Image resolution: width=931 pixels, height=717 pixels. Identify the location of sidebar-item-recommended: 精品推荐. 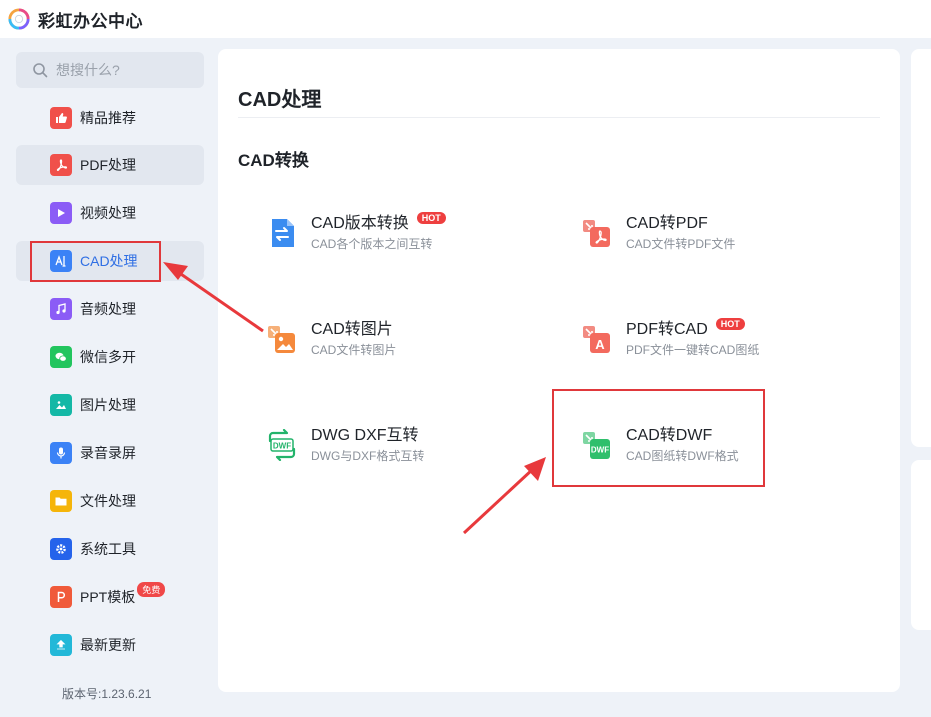
(110, 118).